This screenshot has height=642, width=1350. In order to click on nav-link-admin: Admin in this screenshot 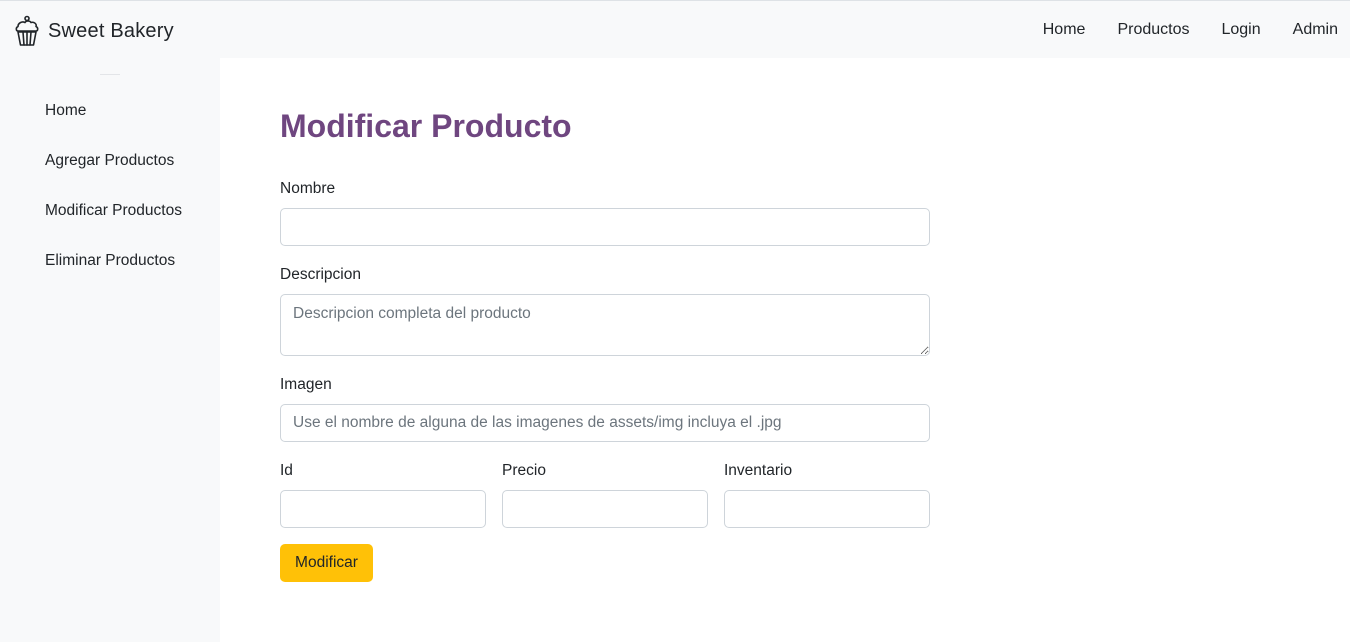, I will do `click(1315, 30)`.